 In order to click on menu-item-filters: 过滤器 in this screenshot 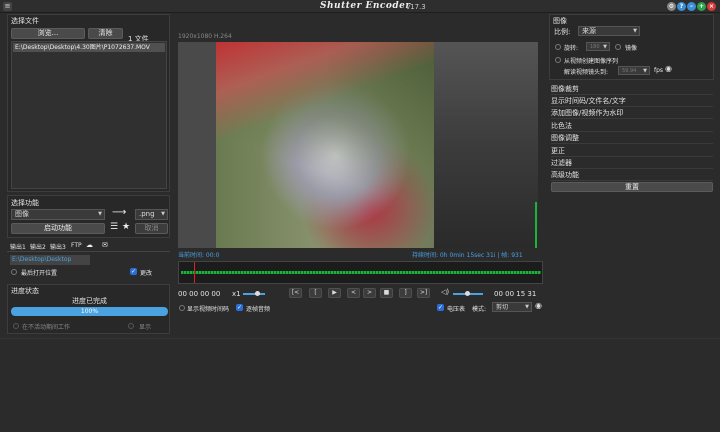, I will do `click(632, 163)`.